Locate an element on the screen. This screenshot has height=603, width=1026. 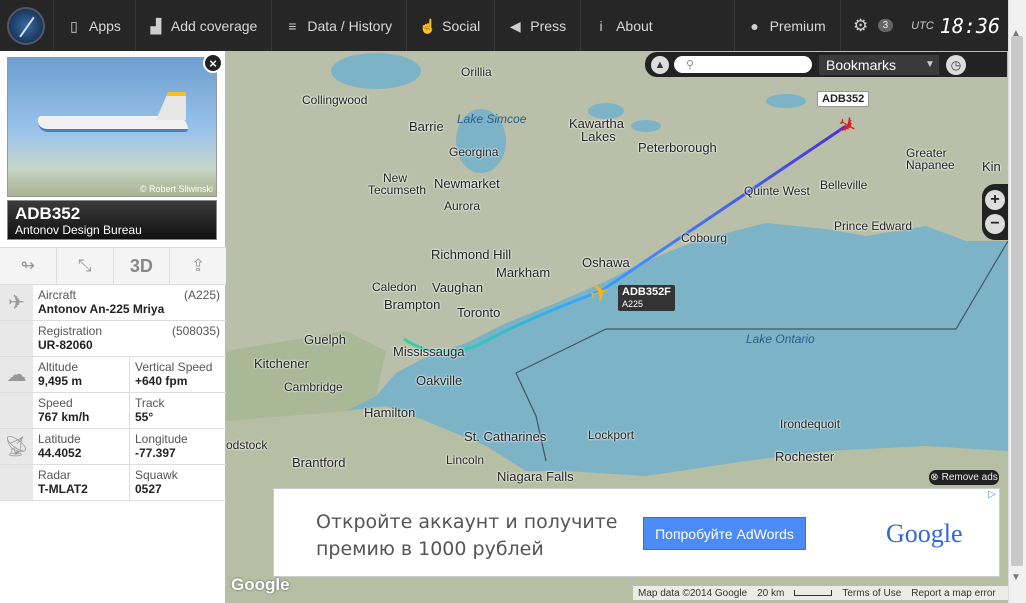
zoom-controls: + − is located at coordinates (995, 212).